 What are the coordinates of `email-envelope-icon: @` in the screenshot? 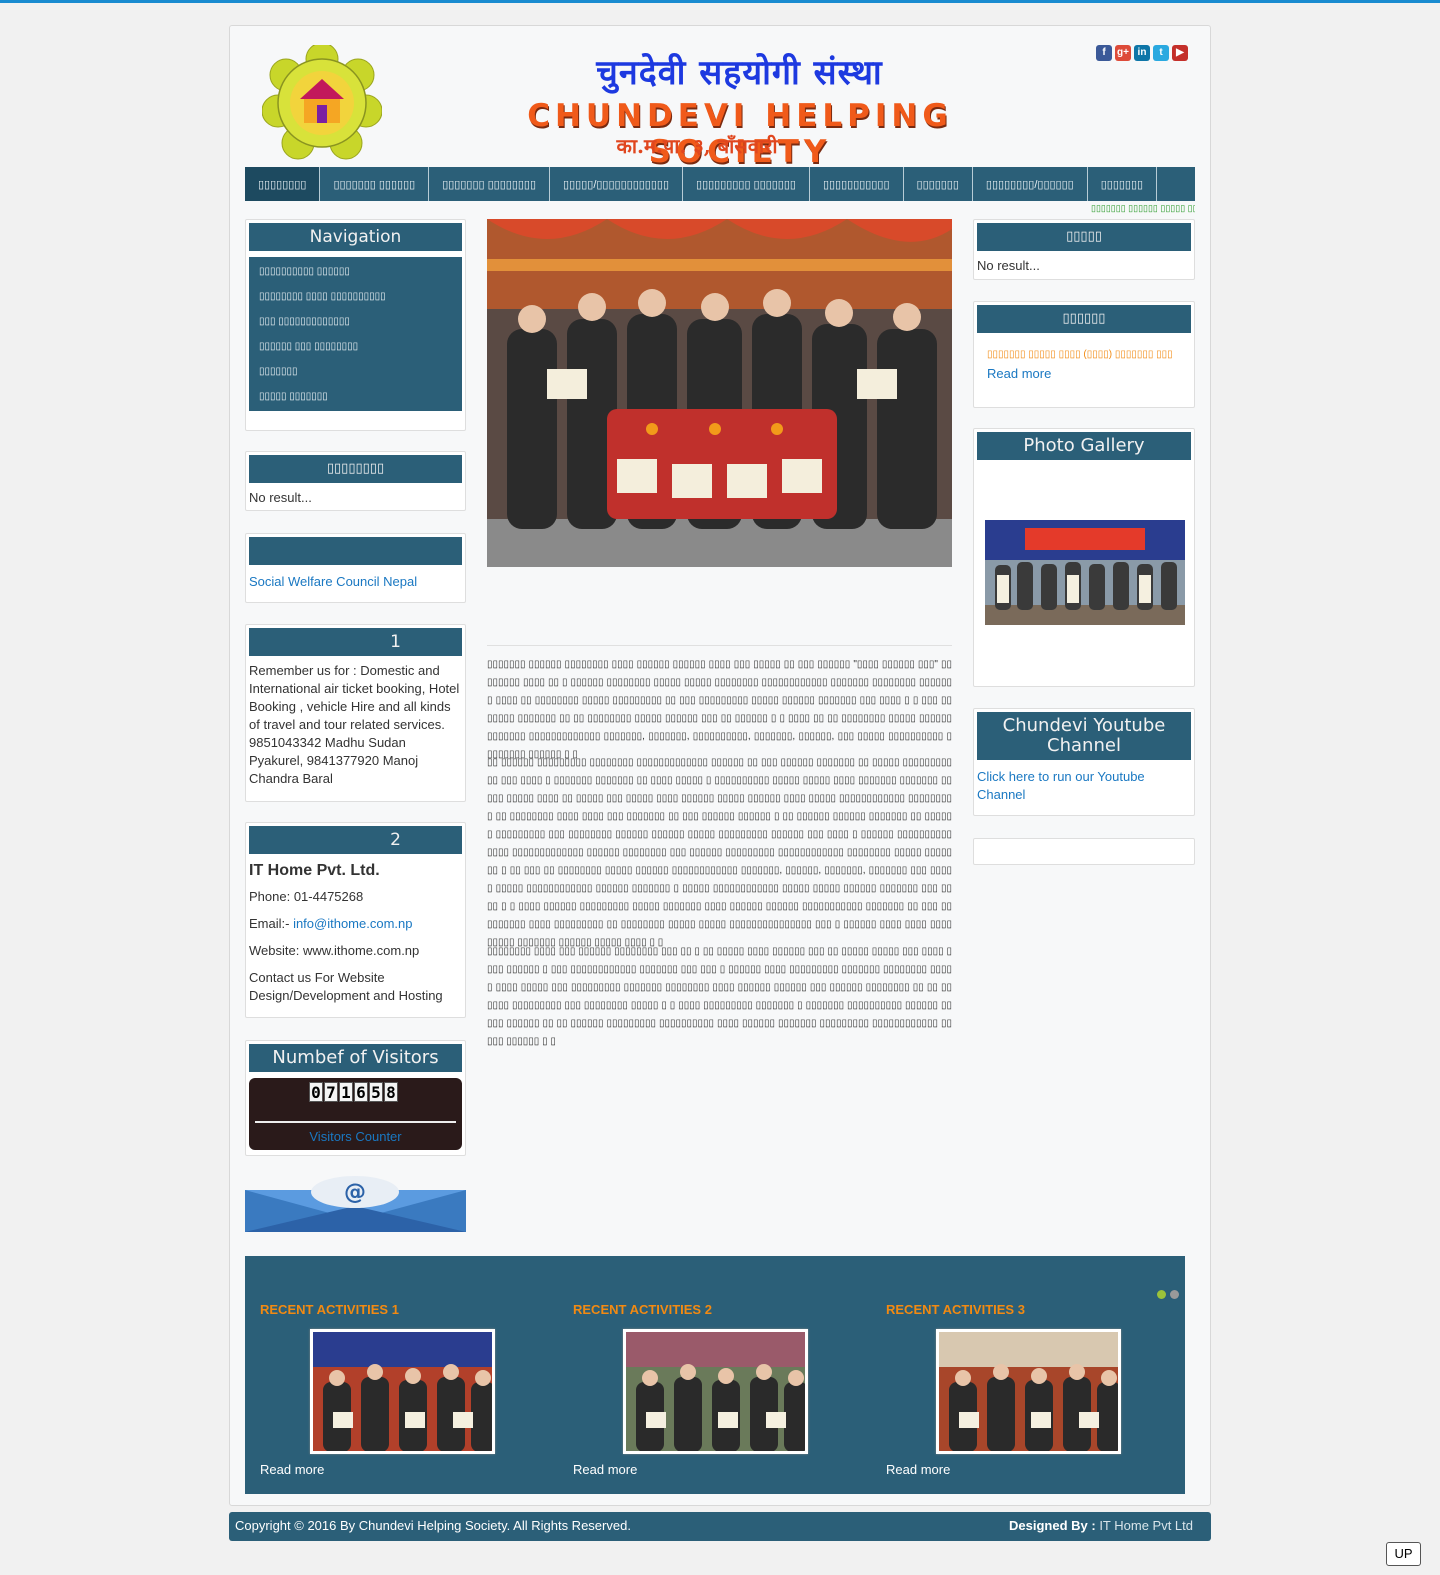 It's located at (355, 1206).